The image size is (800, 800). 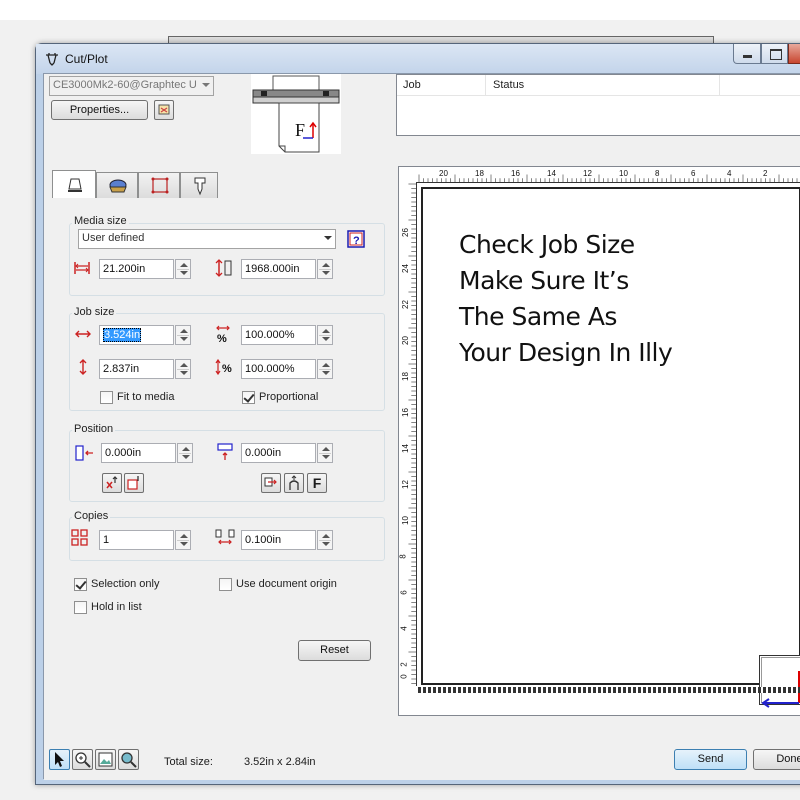 I want to click on media-width-input: 21.200in, so click(x=136, y=269).